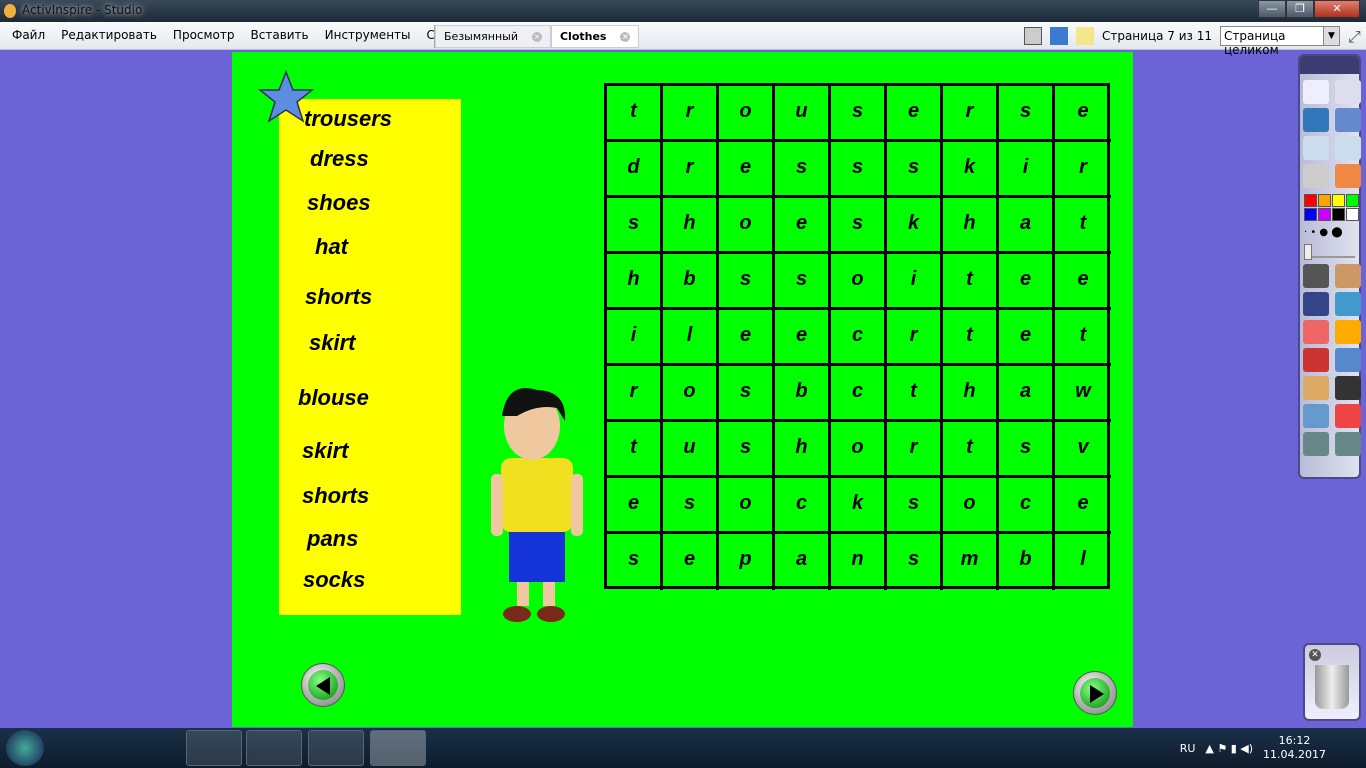 The height and width of the screenshot is (768, 1366). What do you see at coordinates (1348, 304) in the screenshot?
I see `highlighter-icon` at bounding box center [1348, 304].